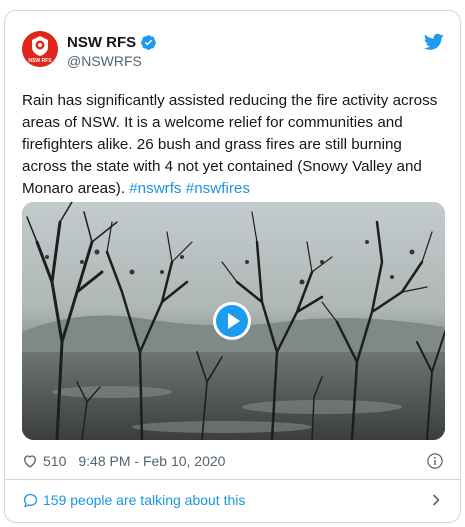 This screenshot has height=527, width=465. I want to click on timestamp: 9:48 PM - Feb 10, 2020, so click(151, 461).